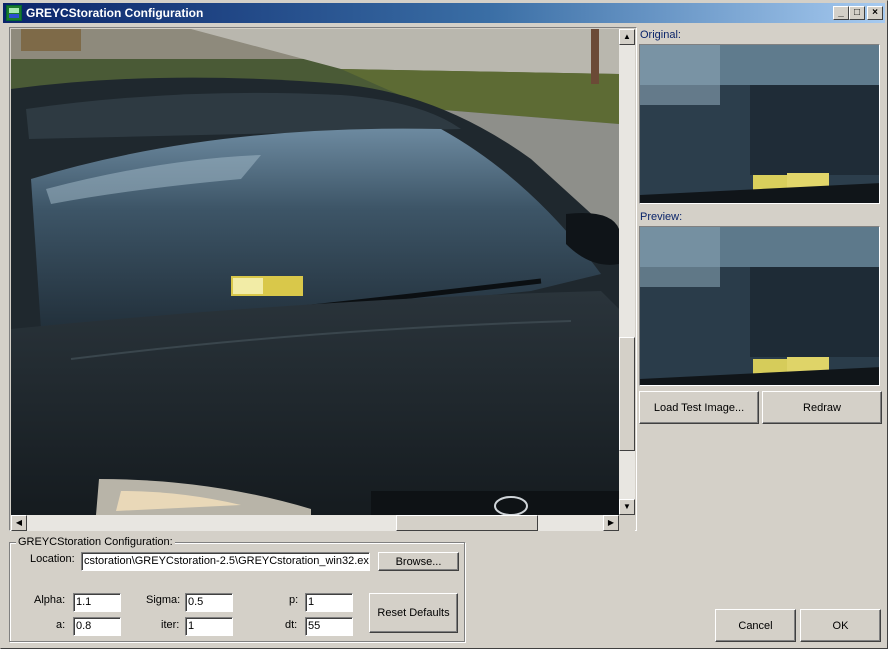 The width and height of the screenshot is (888, 649). I want to click on horizontal-scroll-thumb, so click(467, 523).